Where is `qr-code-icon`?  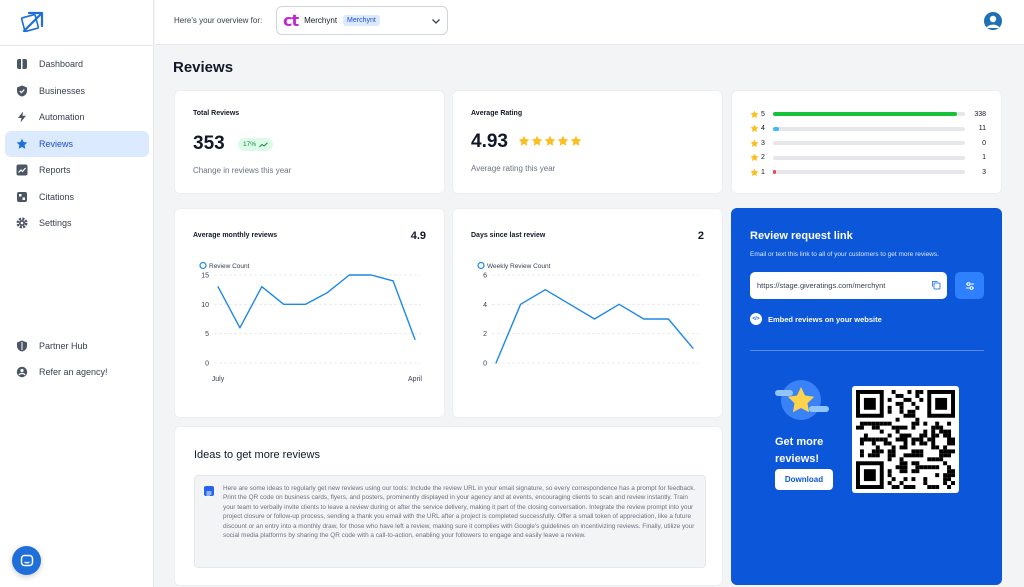 qr-code-icon is located at coordinates (905, 439).